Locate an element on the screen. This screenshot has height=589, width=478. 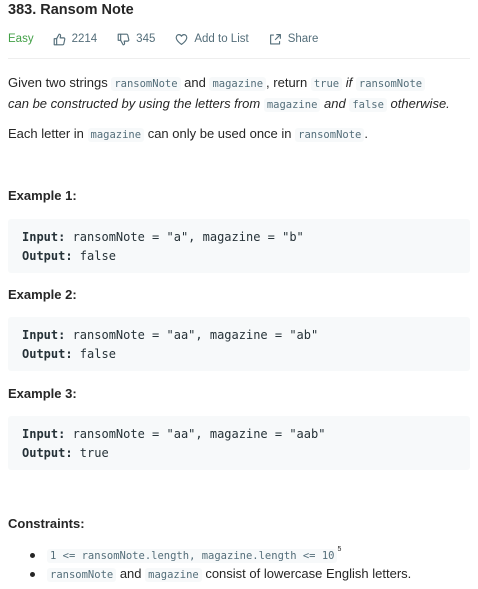
heart-icon is located at coordinates (182, 39).